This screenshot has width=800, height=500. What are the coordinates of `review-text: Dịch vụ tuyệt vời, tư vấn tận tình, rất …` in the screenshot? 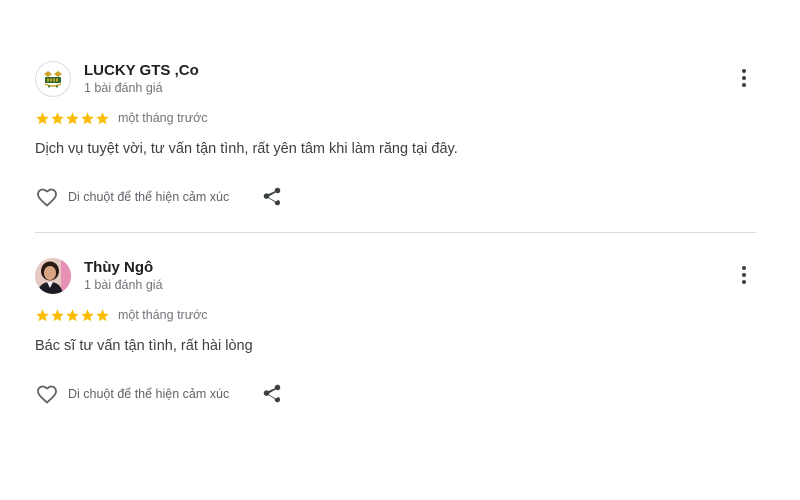 It's located at (246, 149).